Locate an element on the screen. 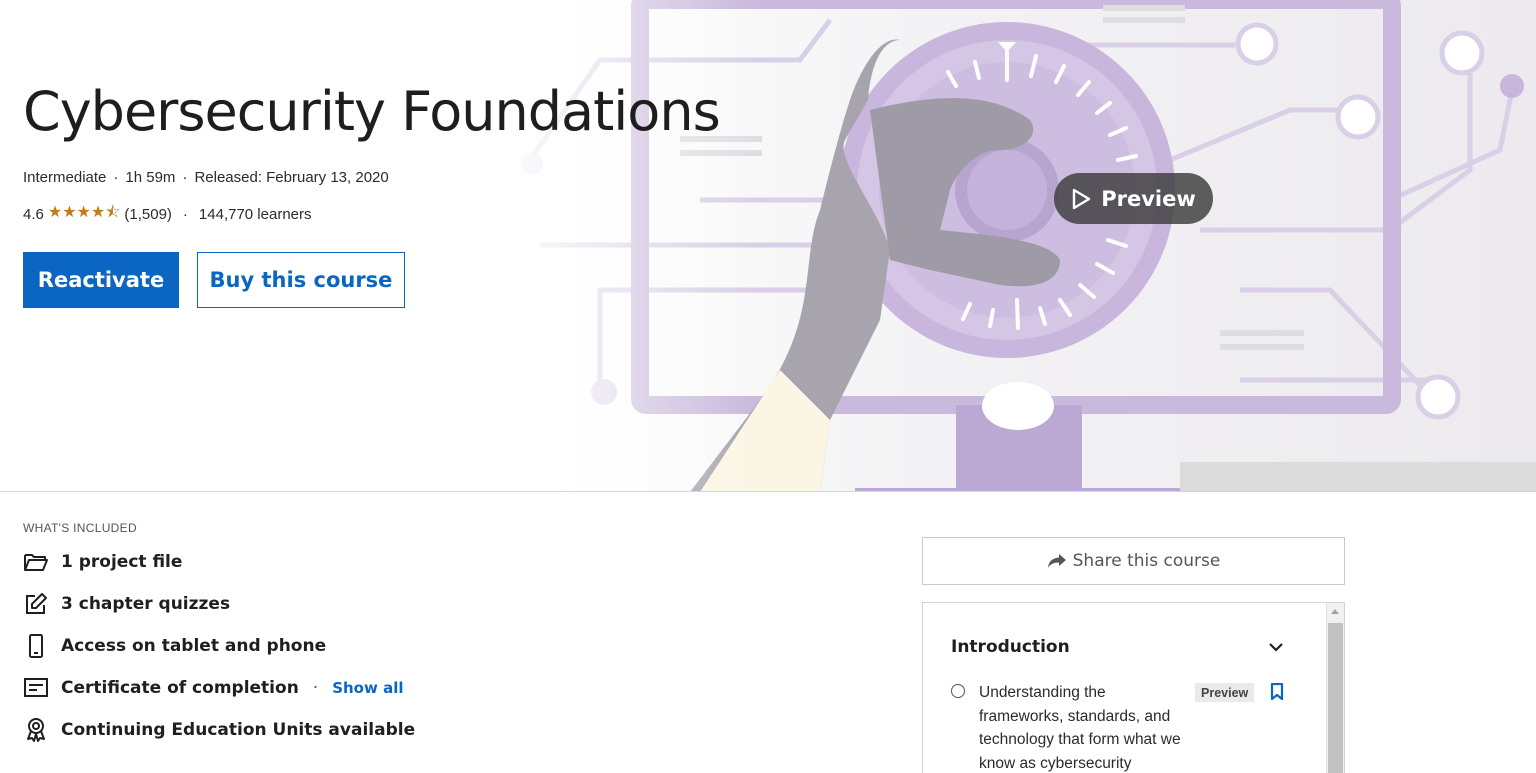 The image size is (1536, 773). share-icon is located at coordinates (1056, 561).